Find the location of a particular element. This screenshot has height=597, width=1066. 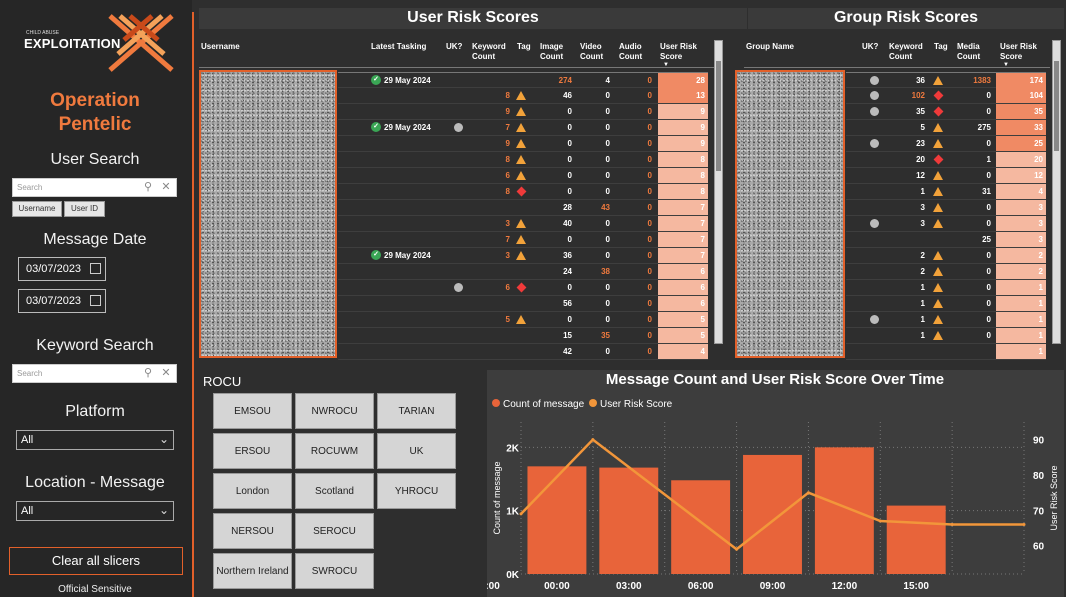

table-row: 12 0 12 is located at coordinates (946, 176).